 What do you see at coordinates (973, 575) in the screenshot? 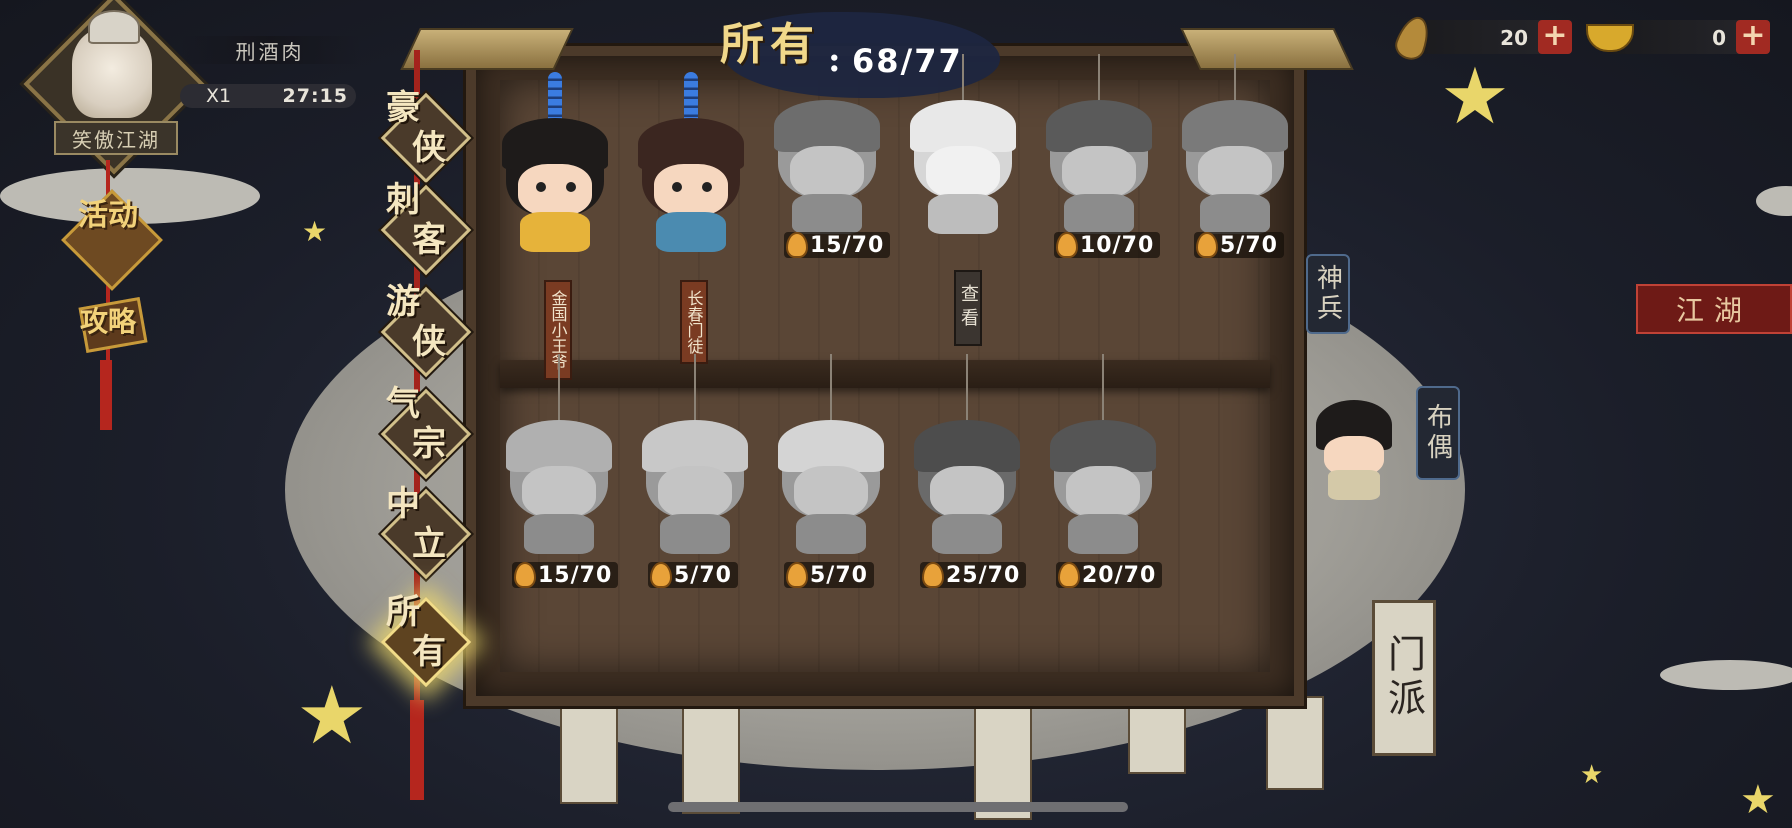
I see `fragment-progress: 25/70` at bounding box center [973, 575].